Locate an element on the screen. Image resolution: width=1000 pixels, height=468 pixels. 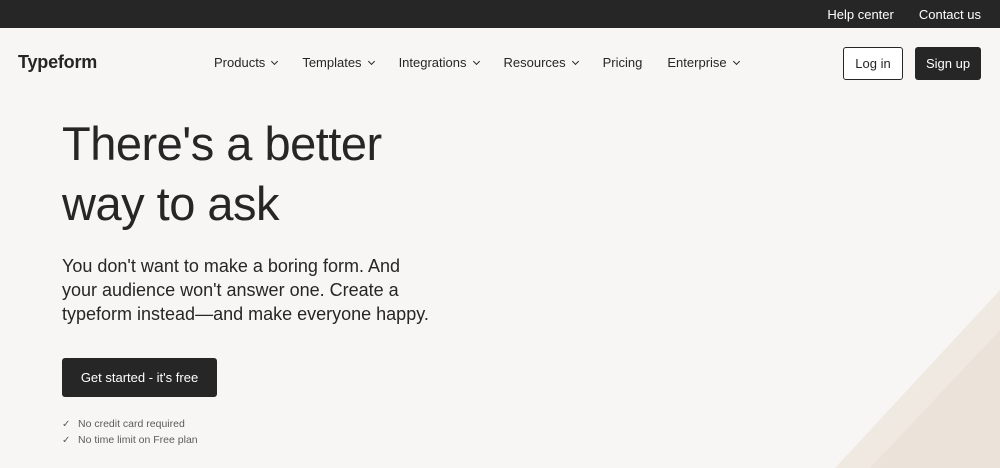
list-item: ✓ No time limit on Free plan is located at coordinates (130, 440).